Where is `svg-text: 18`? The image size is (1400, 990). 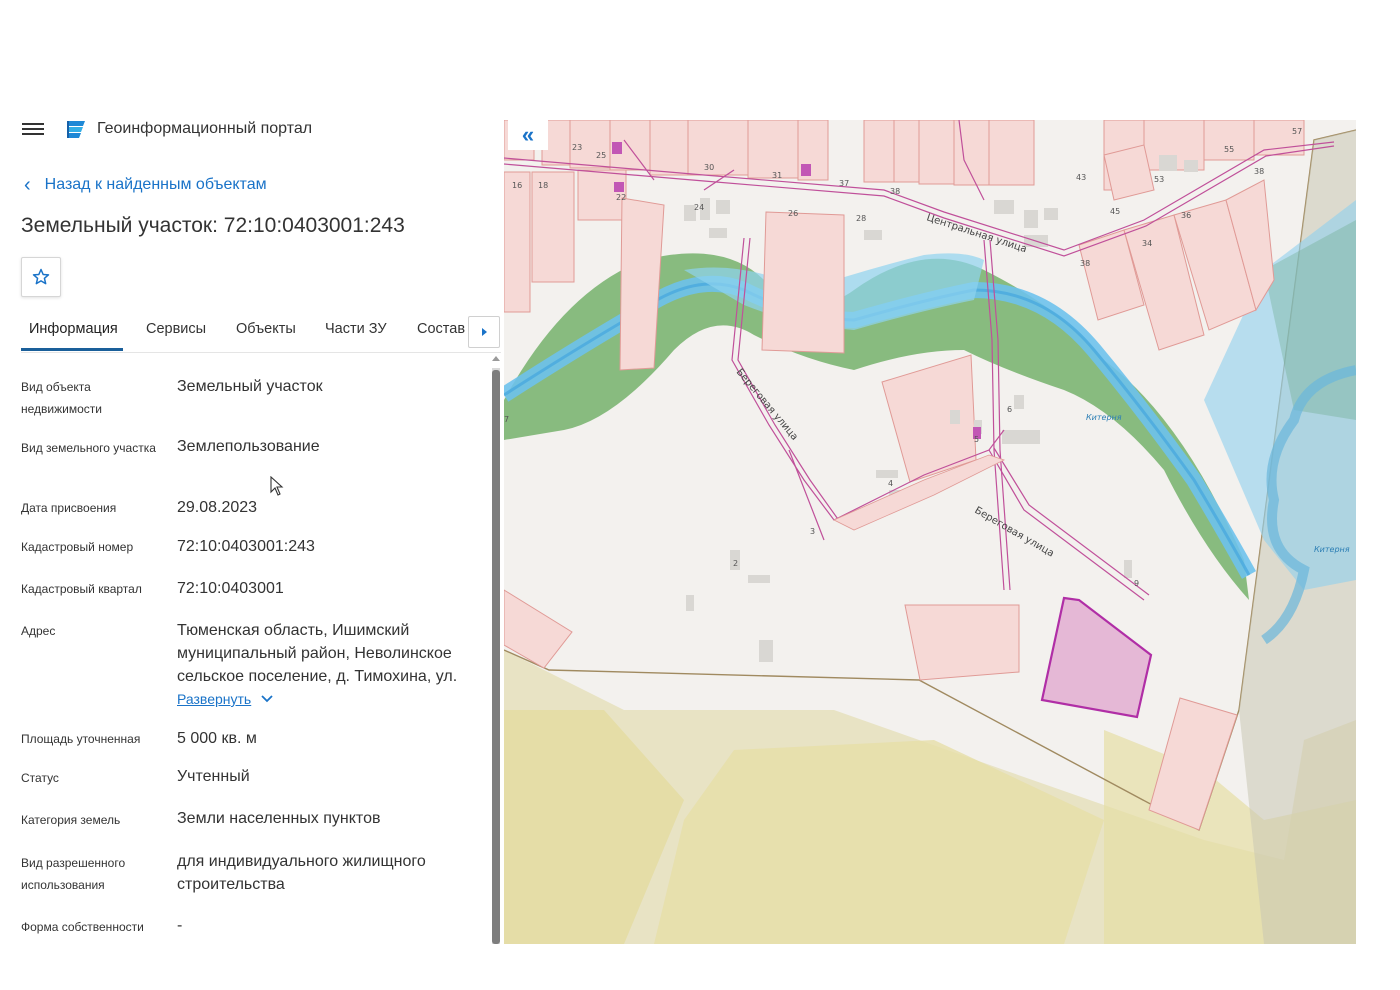 svg-text: 18 is located at coordinates (543, 185).